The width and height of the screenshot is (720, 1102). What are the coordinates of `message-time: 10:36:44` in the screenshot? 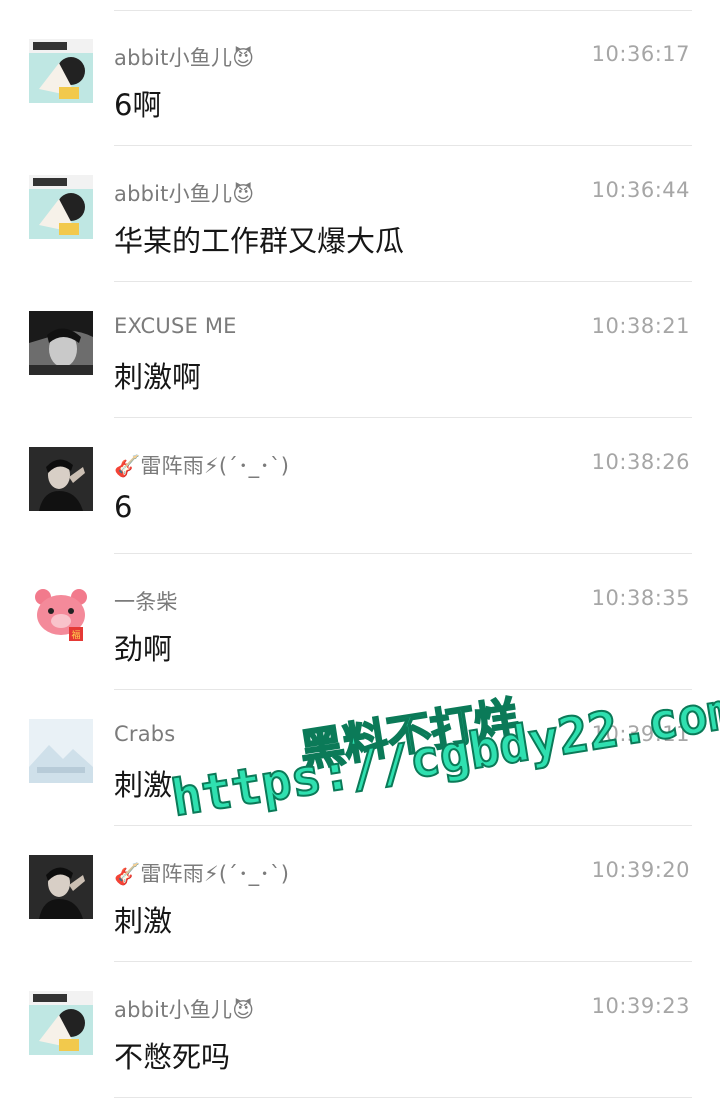 It's located at (640, 190).